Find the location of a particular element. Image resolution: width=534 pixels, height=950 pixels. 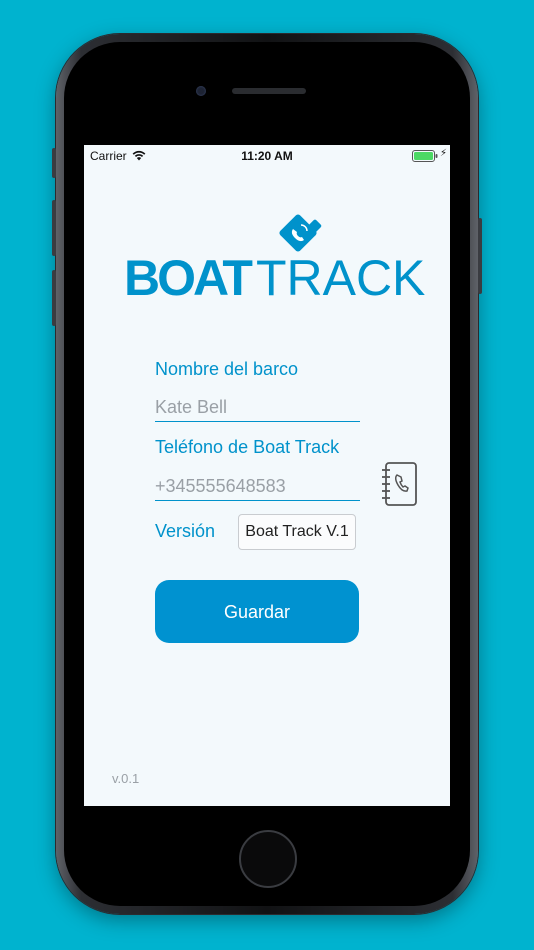

volume-down-button is located at coordinates (54, 298).